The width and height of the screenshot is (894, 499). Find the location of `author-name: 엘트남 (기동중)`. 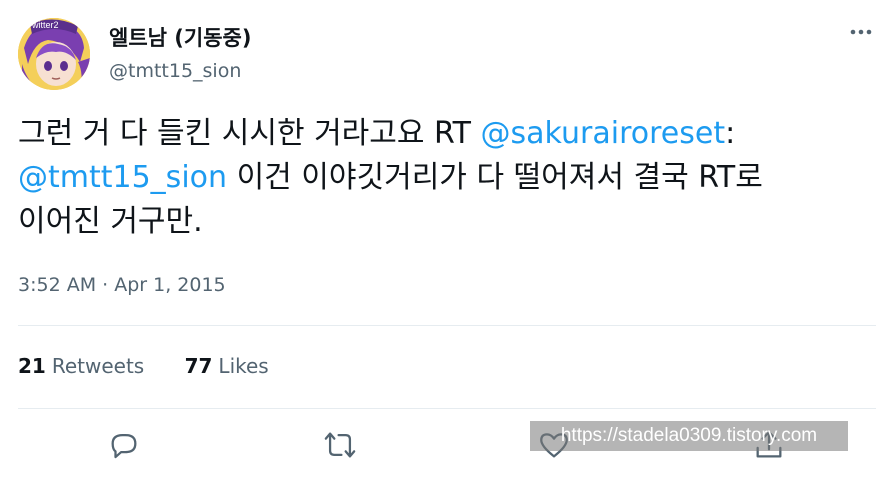

author-name: 엘트남 (기동중) is located at coordinates (180, 37).